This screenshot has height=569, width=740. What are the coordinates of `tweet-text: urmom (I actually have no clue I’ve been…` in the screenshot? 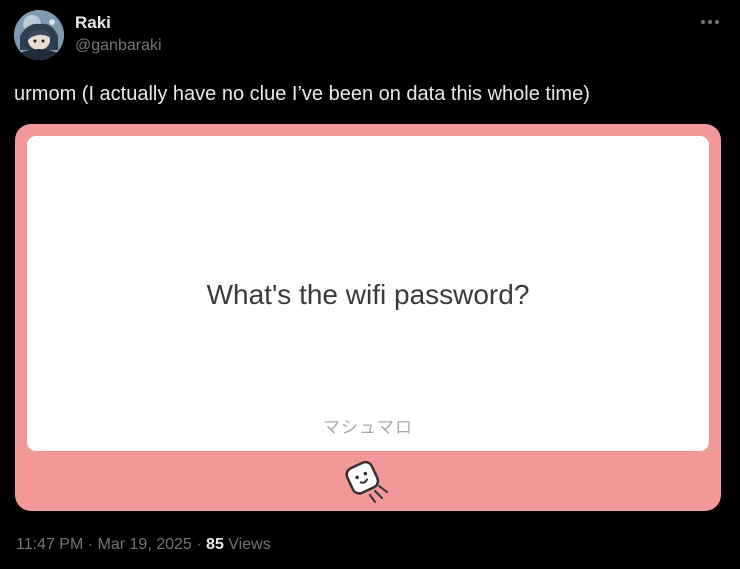 It's located at (302, 94).